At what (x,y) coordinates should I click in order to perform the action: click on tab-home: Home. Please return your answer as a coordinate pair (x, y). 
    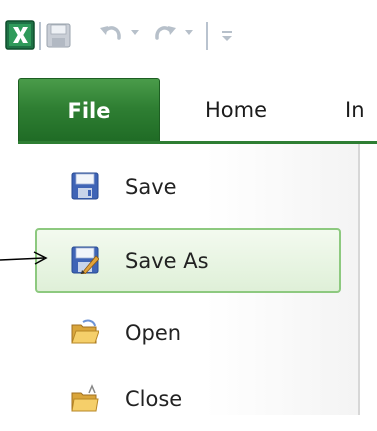
    Looking at the image, I should click on (236, 110).